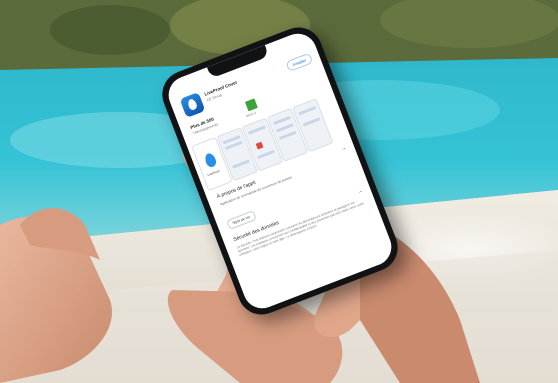  I want to click on pegi-label: PEGI 3, so click(251, 114).